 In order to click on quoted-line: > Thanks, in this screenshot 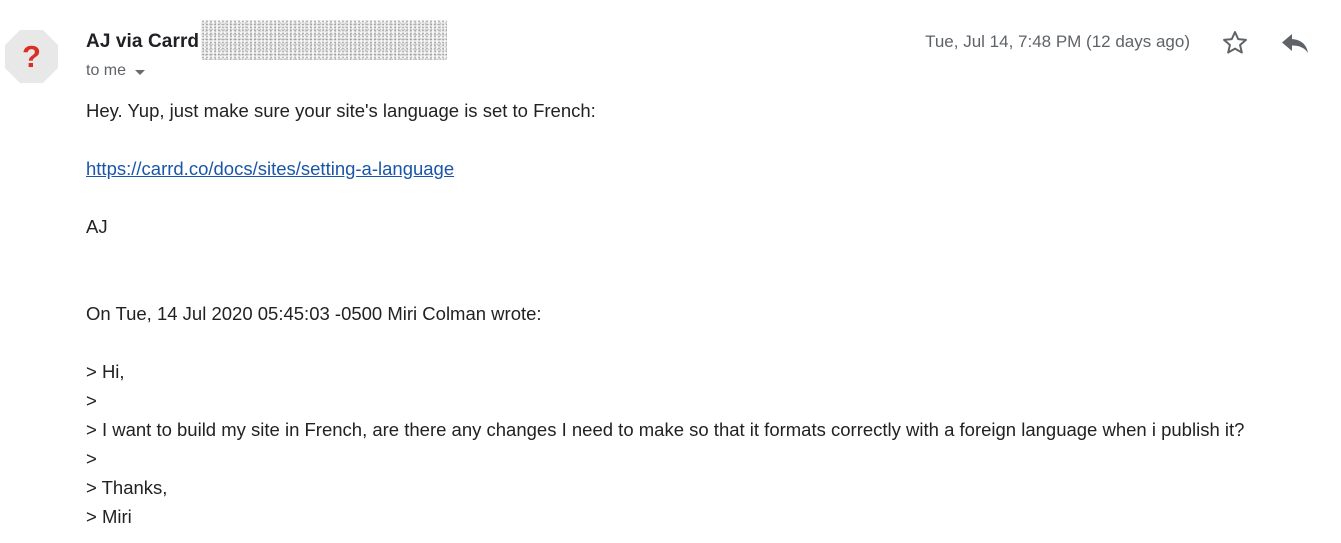, I will do `click(127, 487)`.